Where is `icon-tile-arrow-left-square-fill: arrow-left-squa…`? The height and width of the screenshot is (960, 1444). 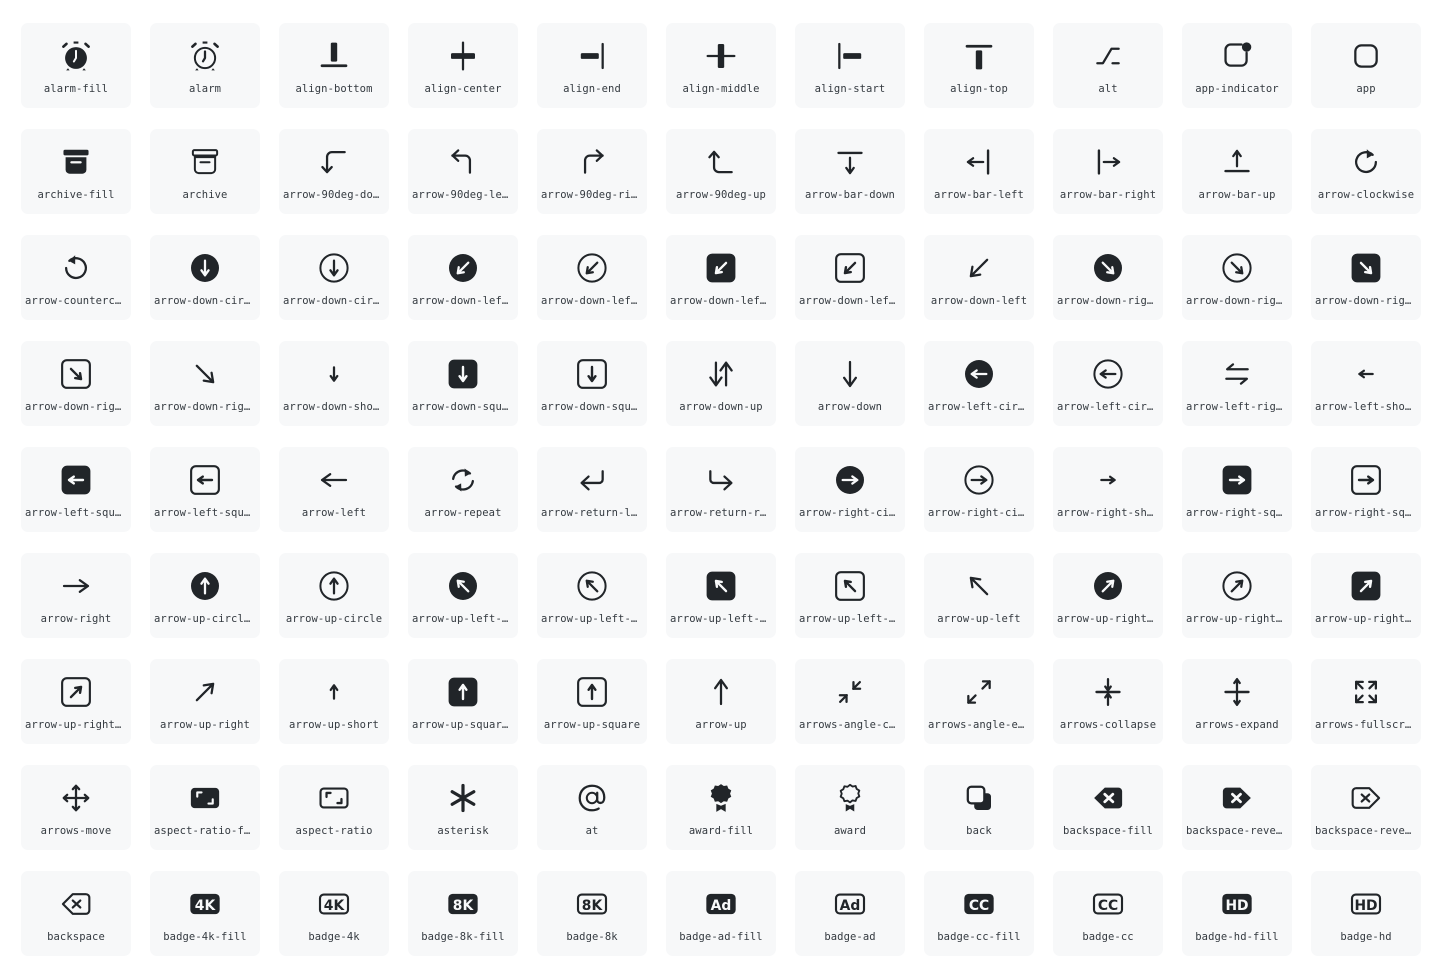
icon-tile-arrow-left-square-fill: arrow-left-squa… is located at coordinates (76, 489).